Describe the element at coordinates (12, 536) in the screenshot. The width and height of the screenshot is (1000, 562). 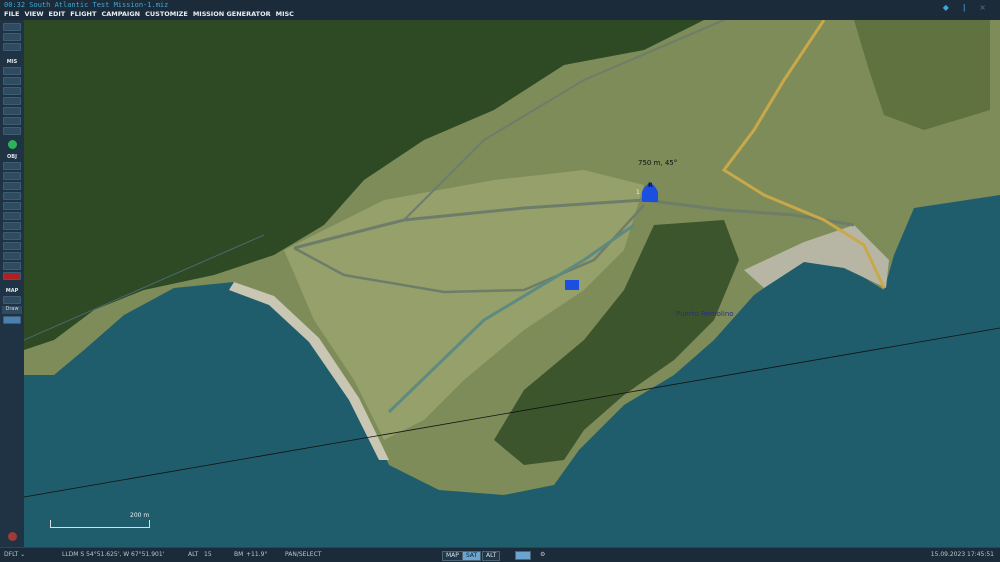
I see `exit-icon` at that location.